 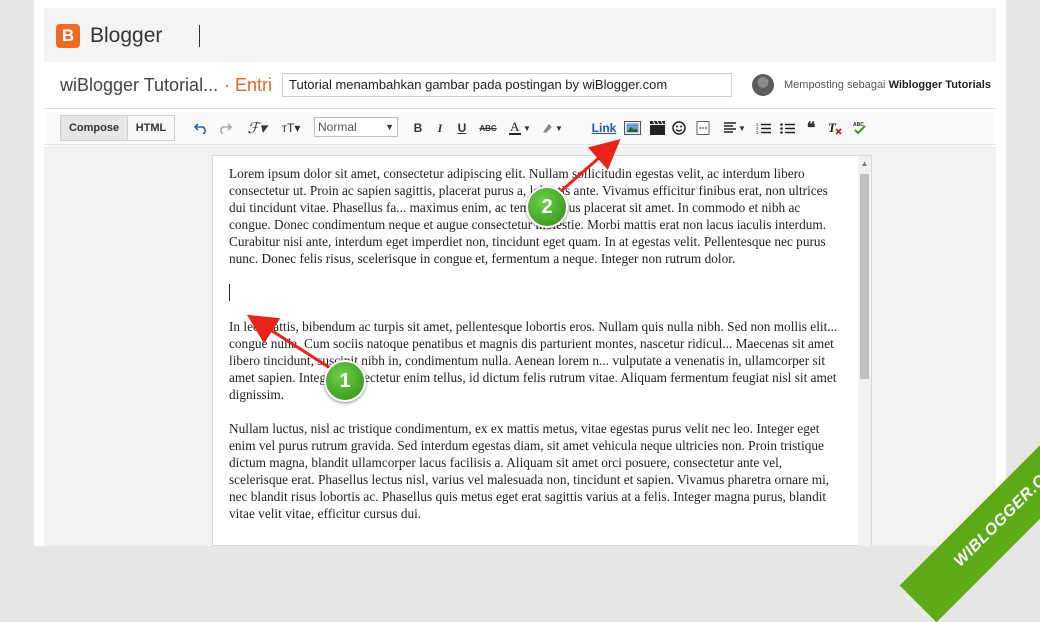 What do you see at coordinates (345, 381) in the screenshot?
I see `step-1-badge: 1` at bounding box center [345, 381].